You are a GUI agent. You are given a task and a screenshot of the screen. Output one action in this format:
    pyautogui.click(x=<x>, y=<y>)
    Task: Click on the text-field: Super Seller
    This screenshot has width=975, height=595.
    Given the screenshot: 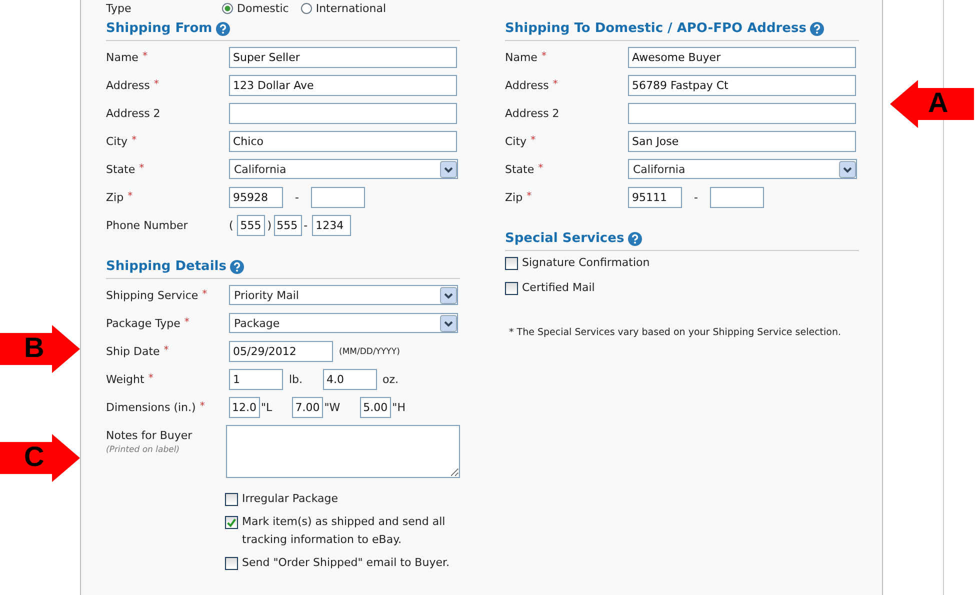 What is the action you would take?
    pyautogui.click(x=343, y=57)
    